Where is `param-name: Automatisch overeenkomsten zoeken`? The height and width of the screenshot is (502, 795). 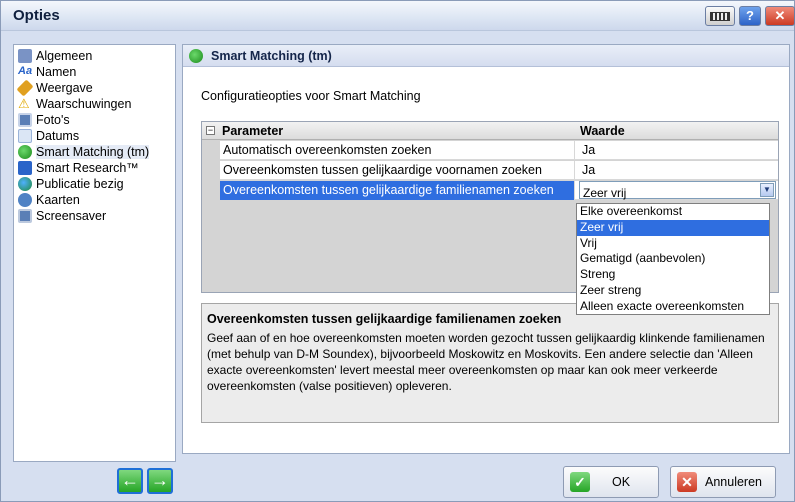 param-name: Automatisch overeenkomsten zoeken is located at coordinates (397, 150).